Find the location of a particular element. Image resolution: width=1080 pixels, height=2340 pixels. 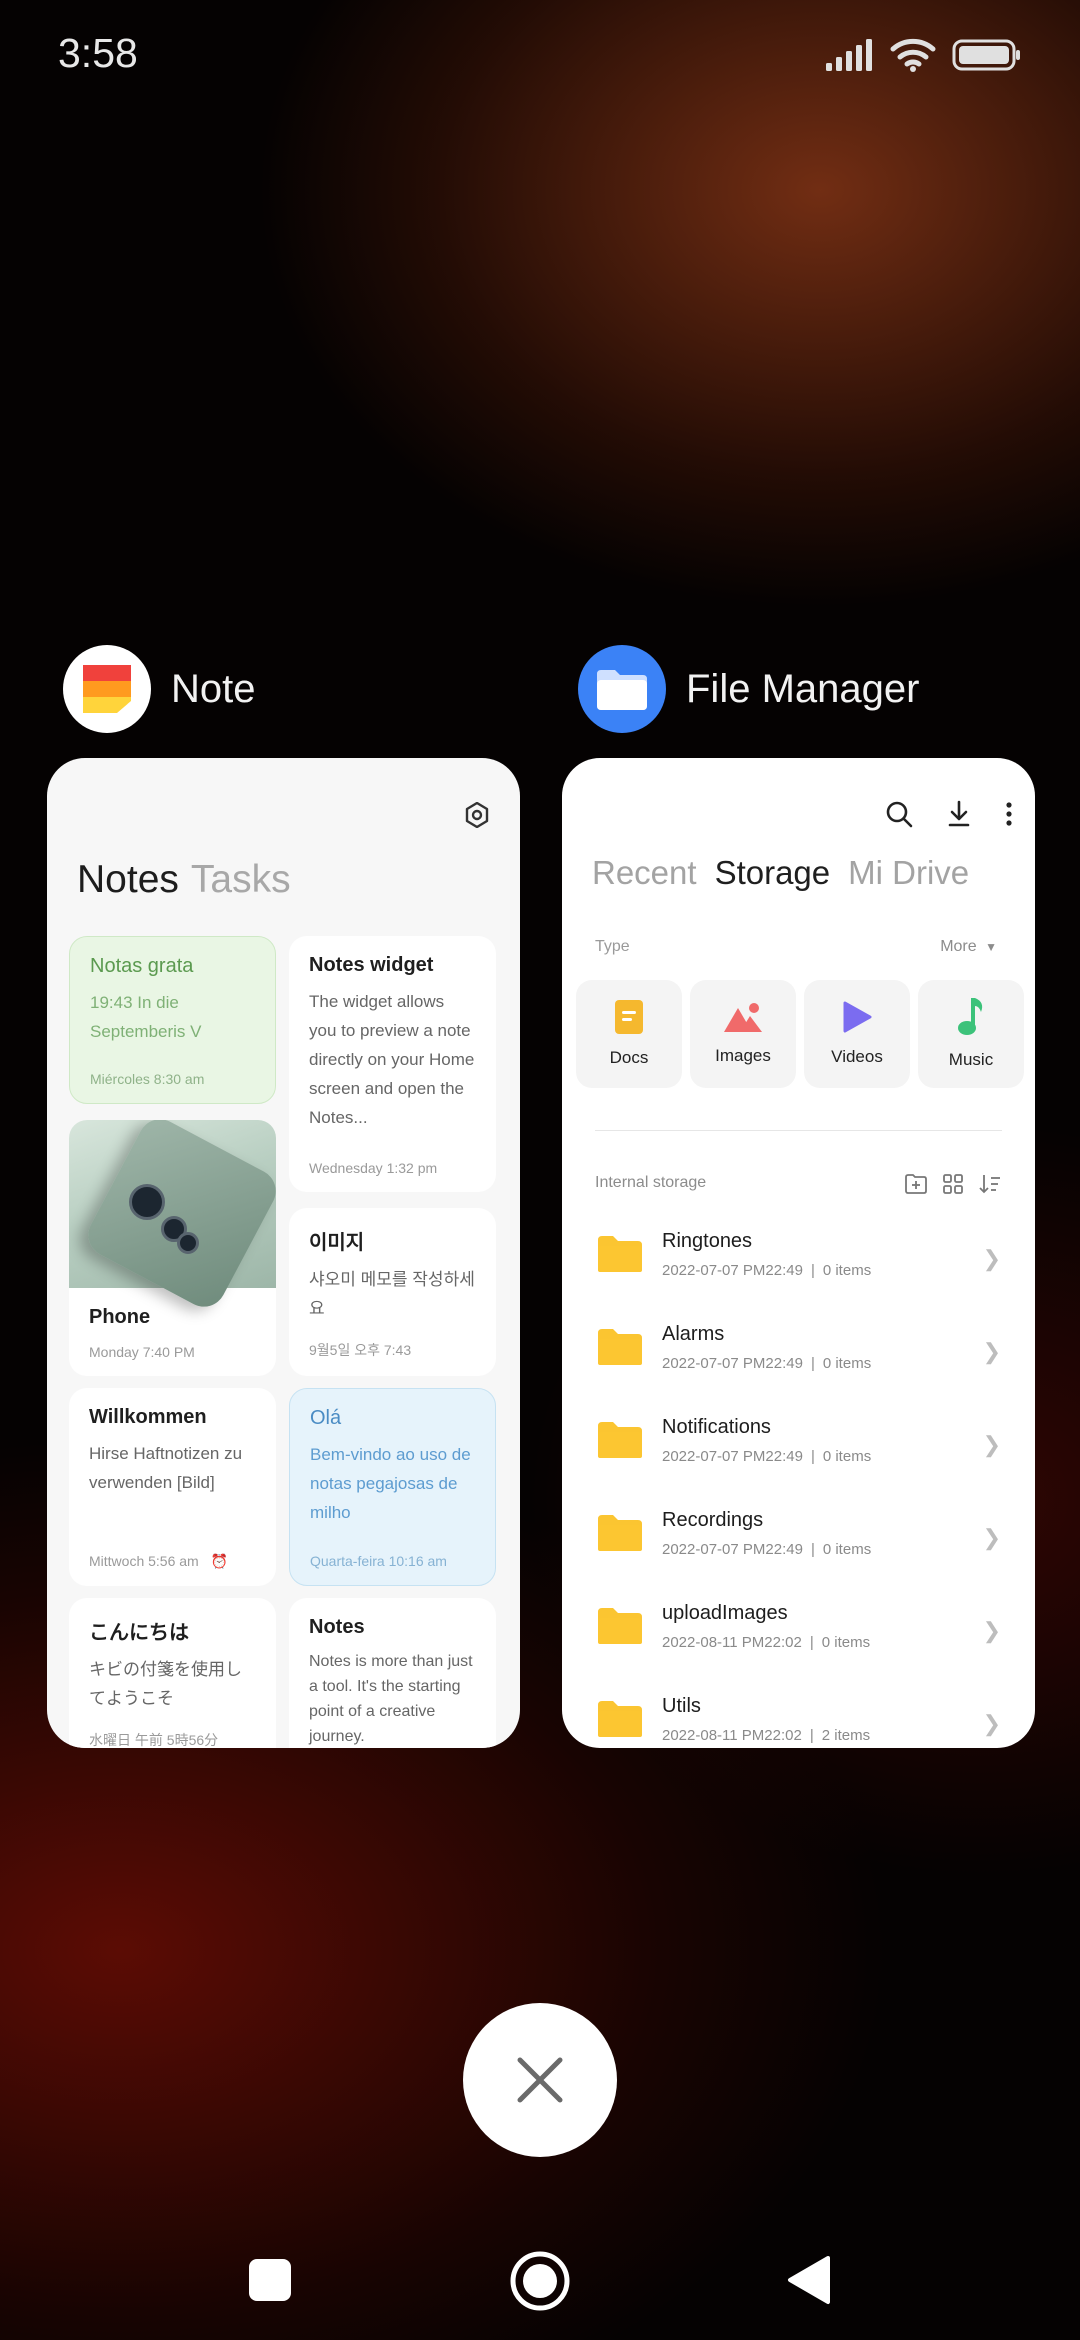

file-manager-app-header: File Manager is located at coordinates (748, 689).